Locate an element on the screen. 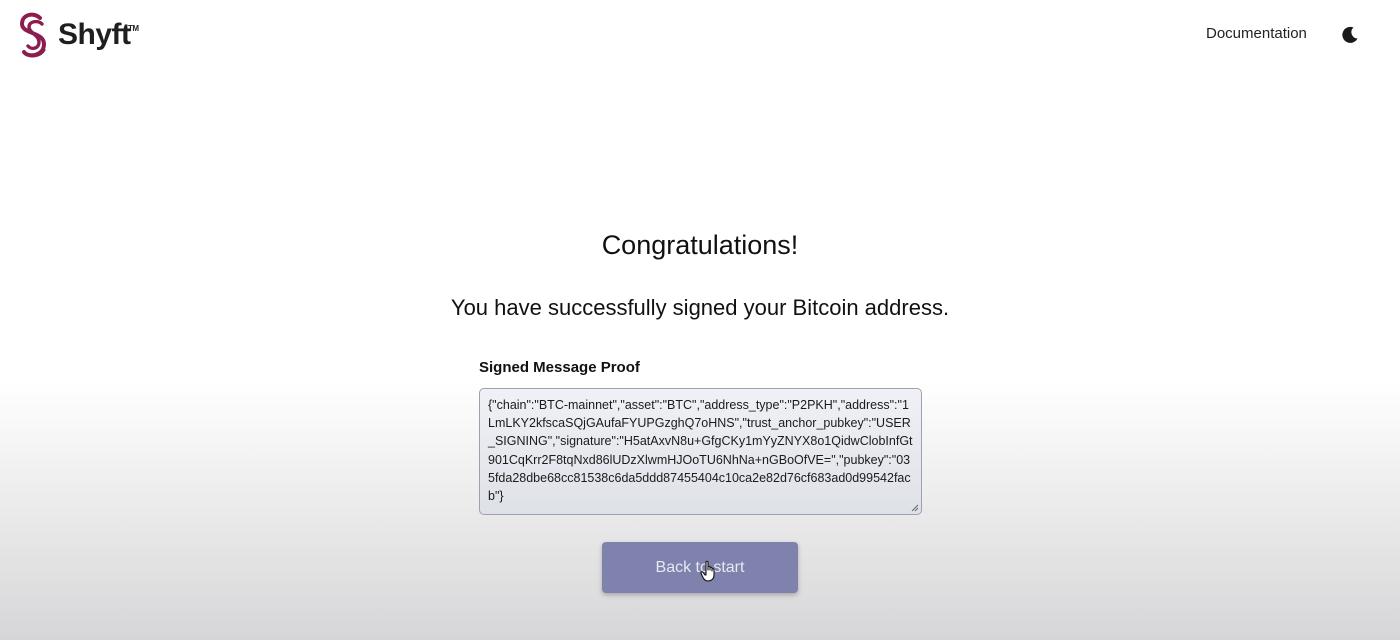 This screenshot has height=640, width=1400. documentation-link: Documentation is located at coordinates (1256, 33).